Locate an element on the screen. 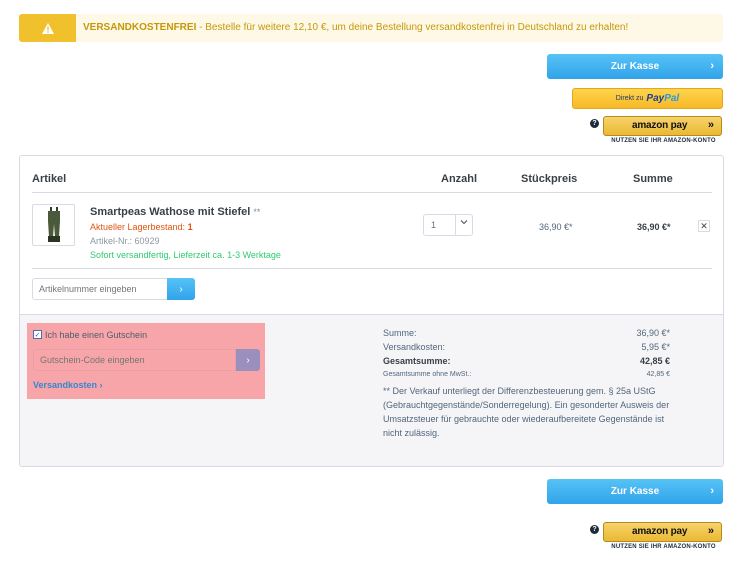 The width and height of the screenshot is (740, 561). column-header-article: Artikel is located at coordinates (49, 179).